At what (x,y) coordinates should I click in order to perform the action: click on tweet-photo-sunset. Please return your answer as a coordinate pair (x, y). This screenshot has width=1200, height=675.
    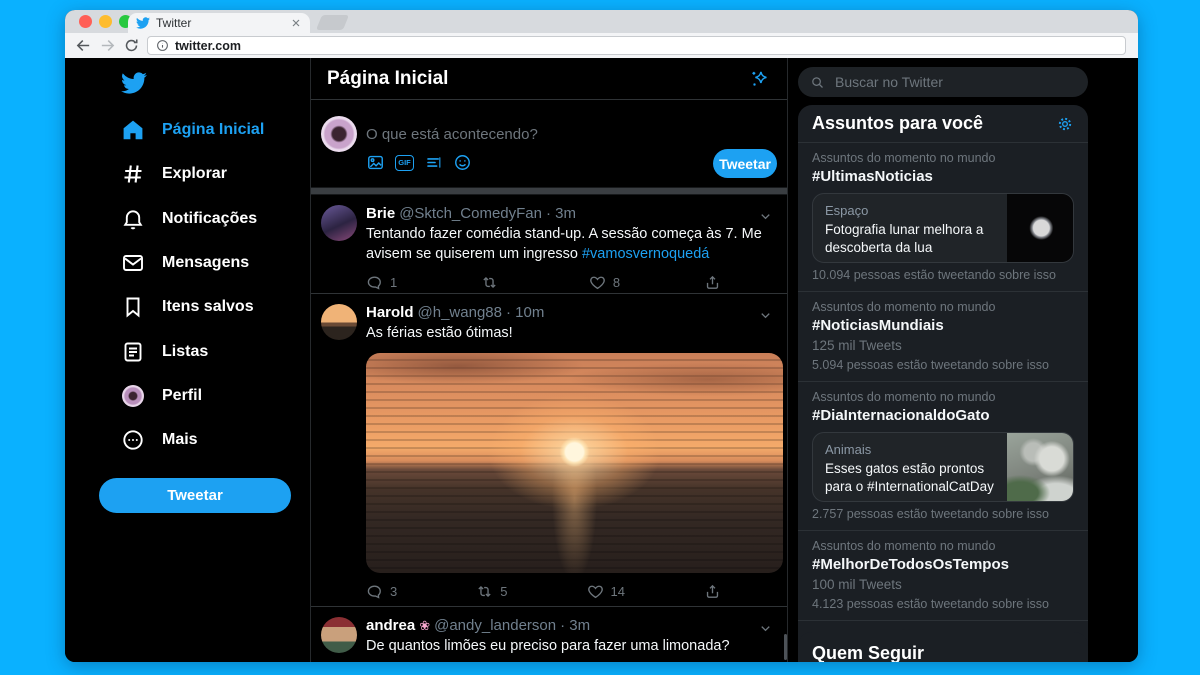
    Looking at the image, I should click on (574, 462).